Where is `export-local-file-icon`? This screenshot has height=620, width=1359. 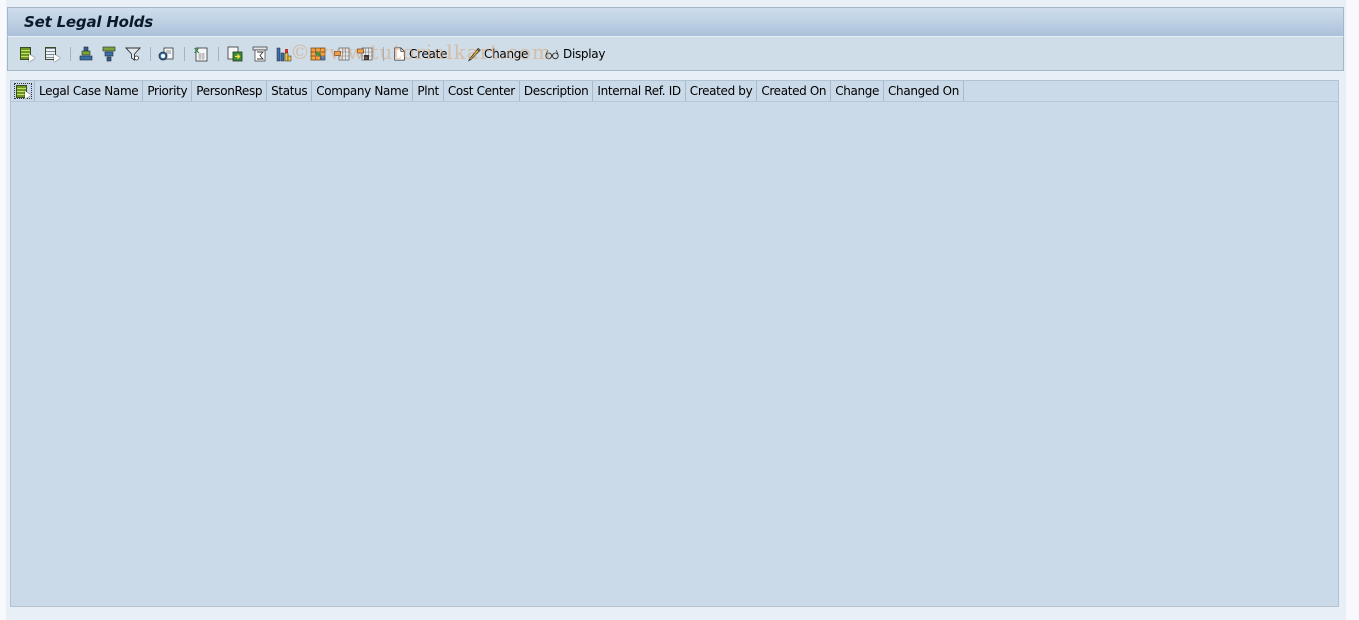 export-local-file-icon is located at coordinates (235, 54).